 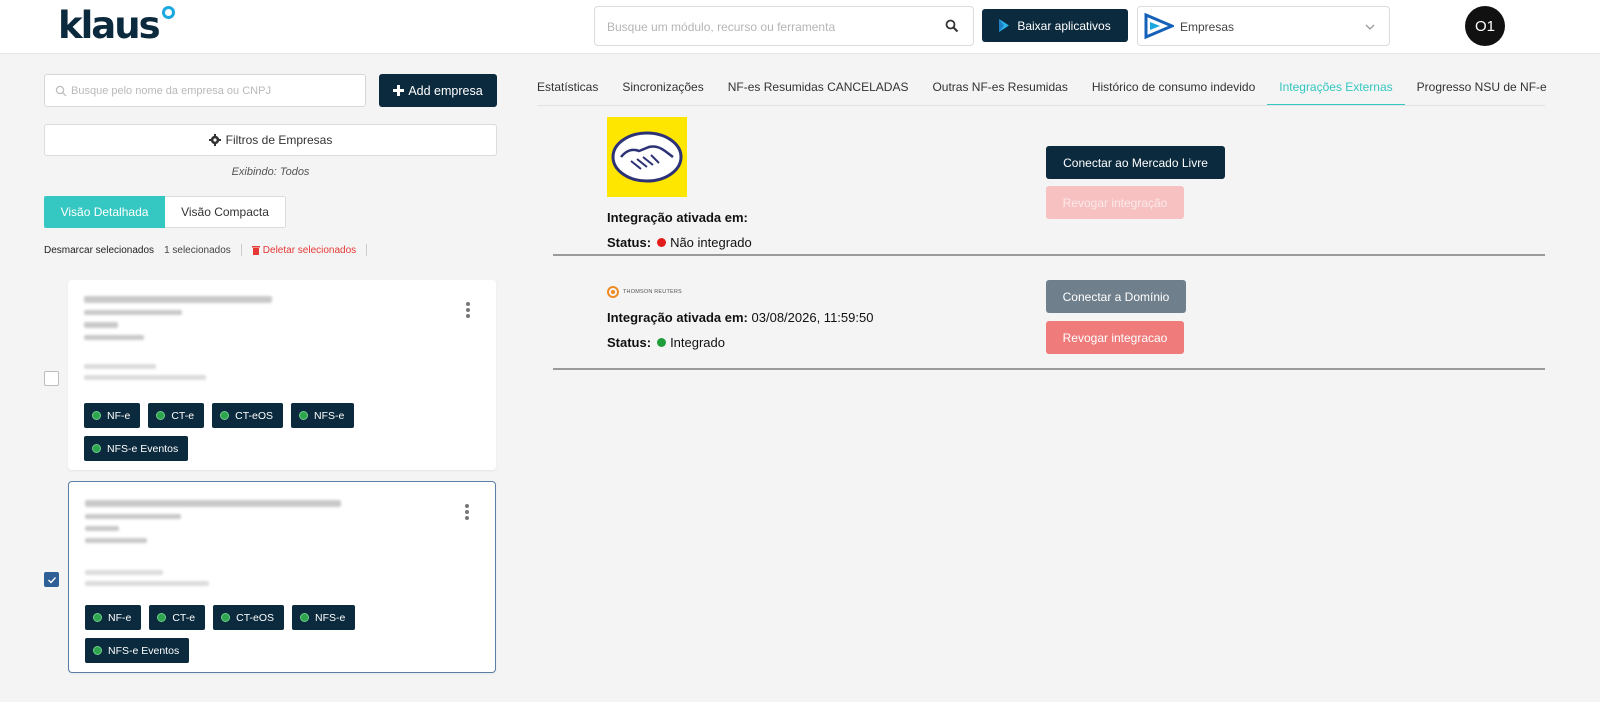 What do you see at coordinates (1173, 93) in the screenshot?
I see `tab-historico-consumo: Histórico de consumo indevido` at bounding box center [1173, 93].